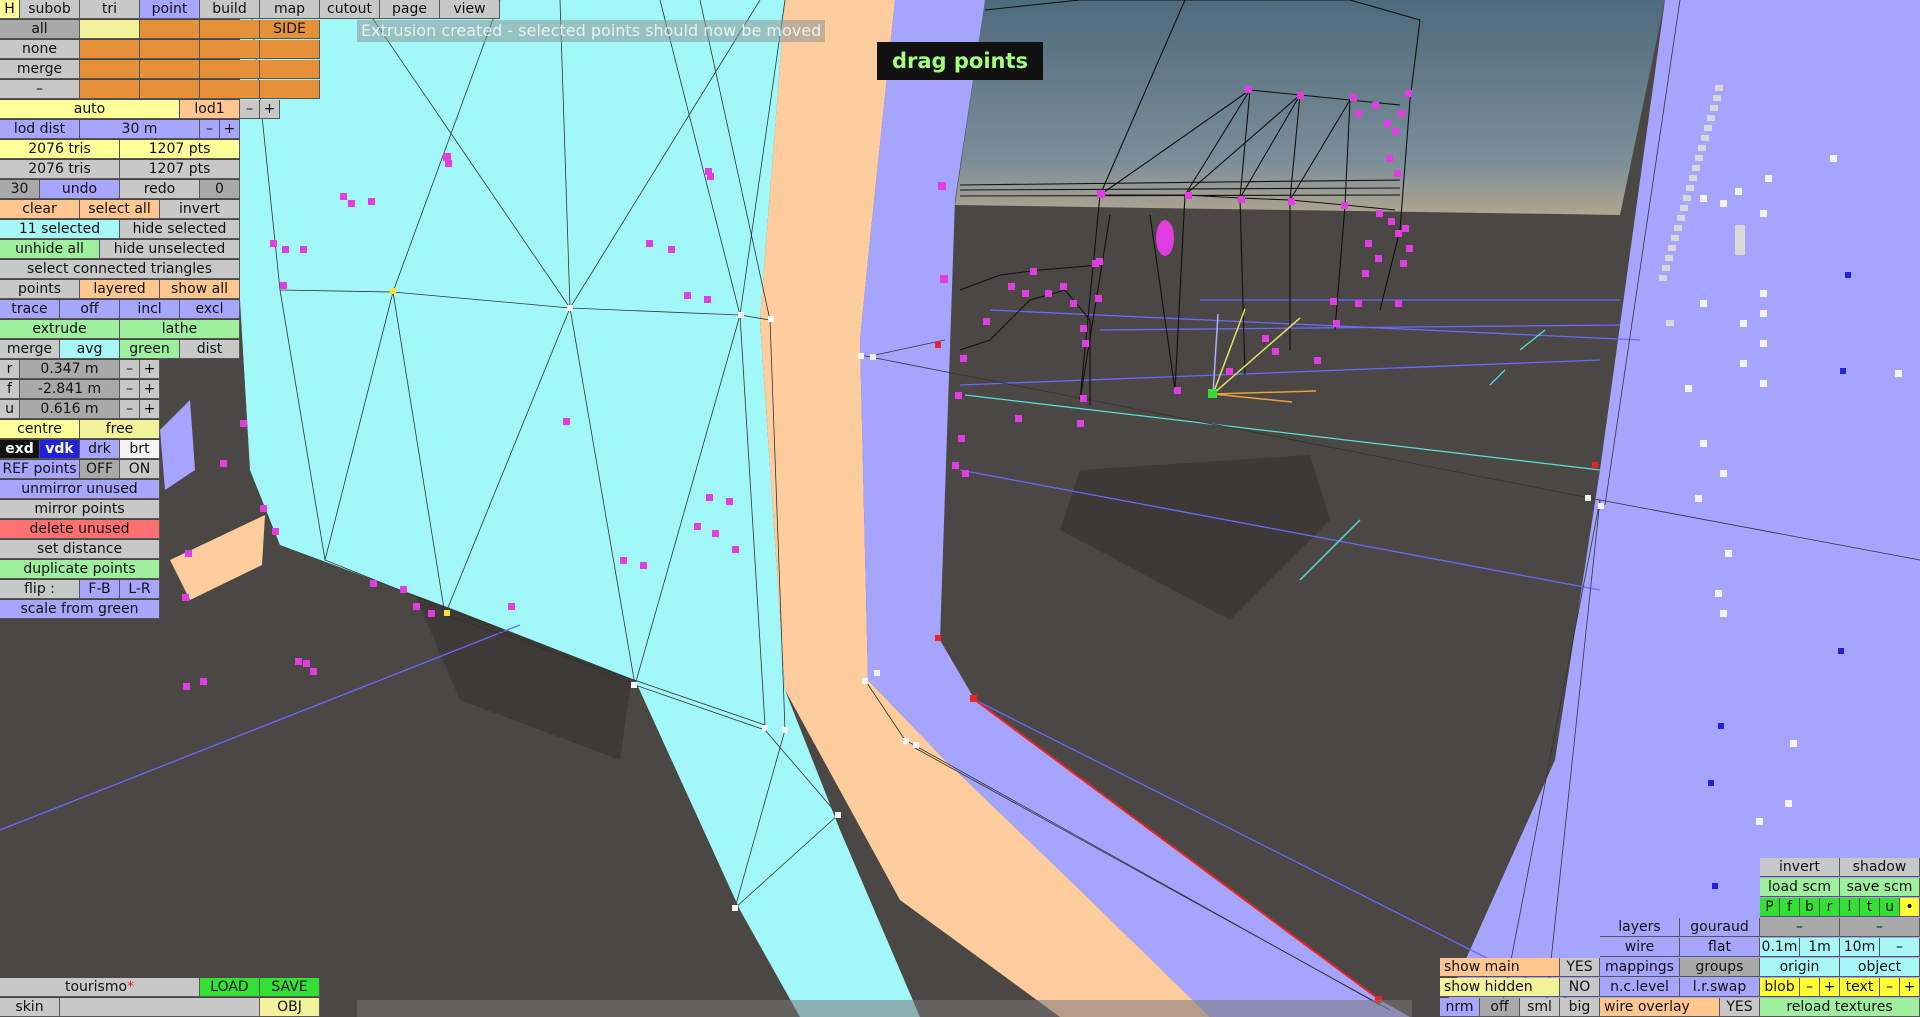 Image resolution: width=1920 pixels, height=1017 pixels. What do you see at coordinates (120, 209) in the screenshot?
I see `select-all-button: select all` at bounding box center [120, 209].